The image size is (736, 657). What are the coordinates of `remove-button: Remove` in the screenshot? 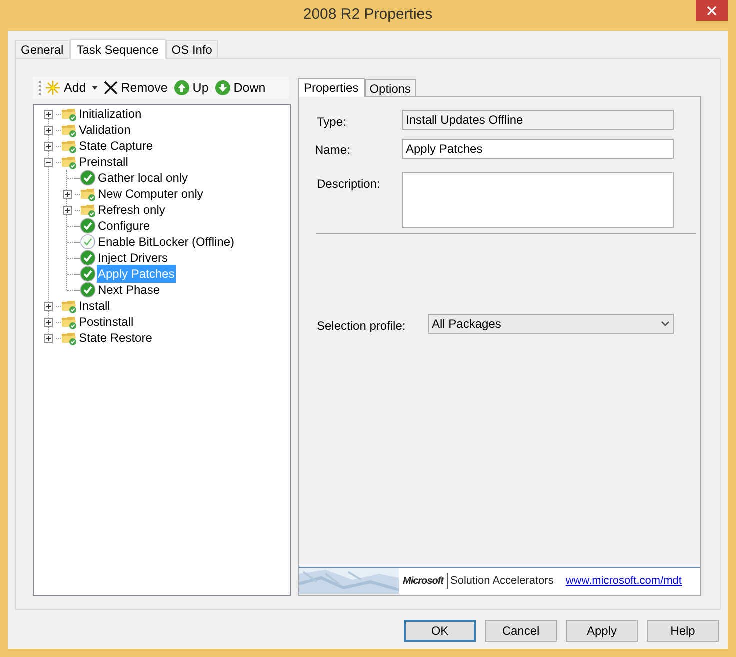 It's located at (136, 88).